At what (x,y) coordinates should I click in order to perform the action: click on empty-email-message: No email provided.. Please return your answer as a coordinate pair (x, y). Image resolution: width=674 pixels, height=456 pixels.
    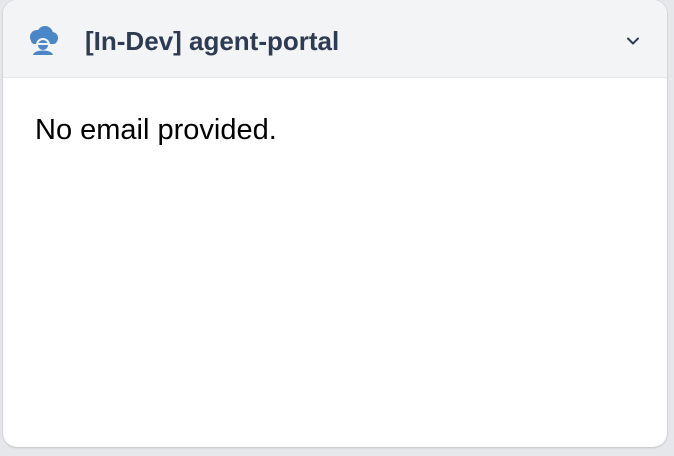
    Looking at the image, I should click on (156, 130).